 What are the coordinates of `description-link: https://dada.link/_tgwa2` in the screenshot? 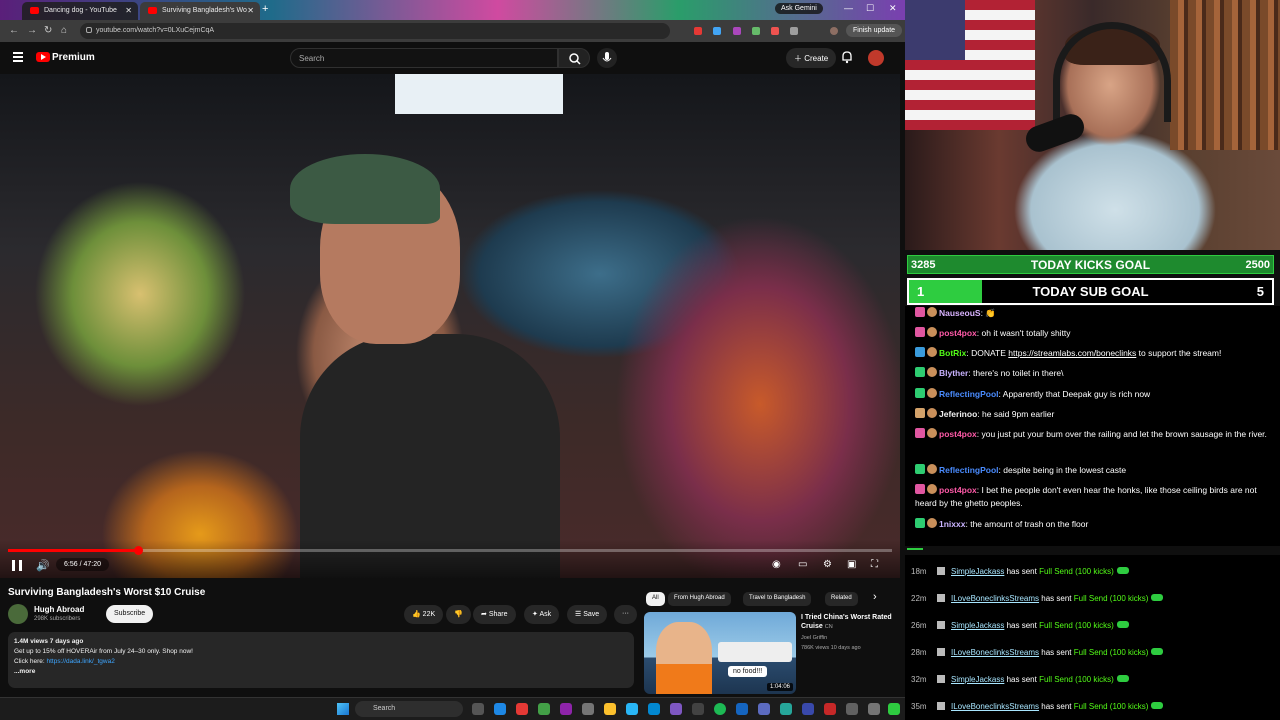 It's located at (81, 661).